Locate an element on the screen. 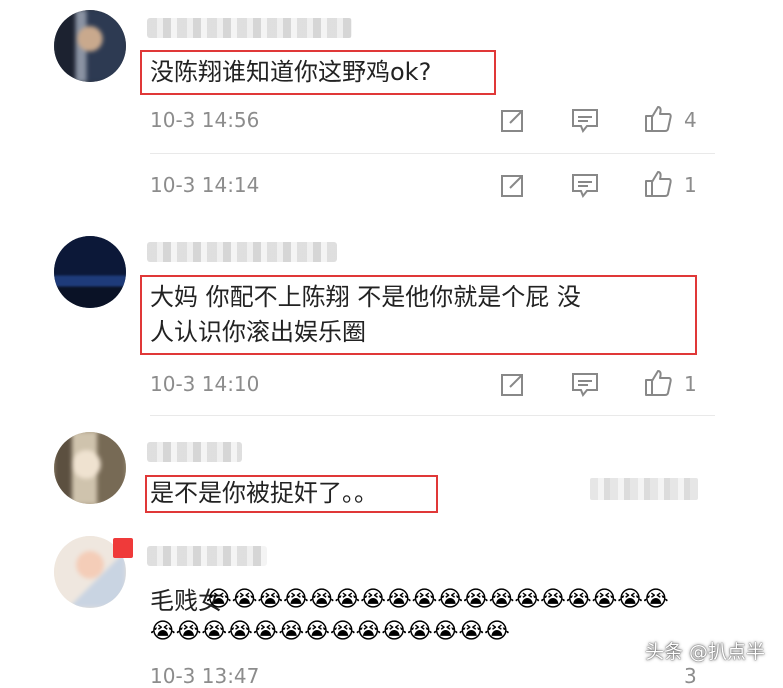 Image resolution: width=783 pixels, height=688 pixels. like-count: 4 is located at coordinates (690, 120).